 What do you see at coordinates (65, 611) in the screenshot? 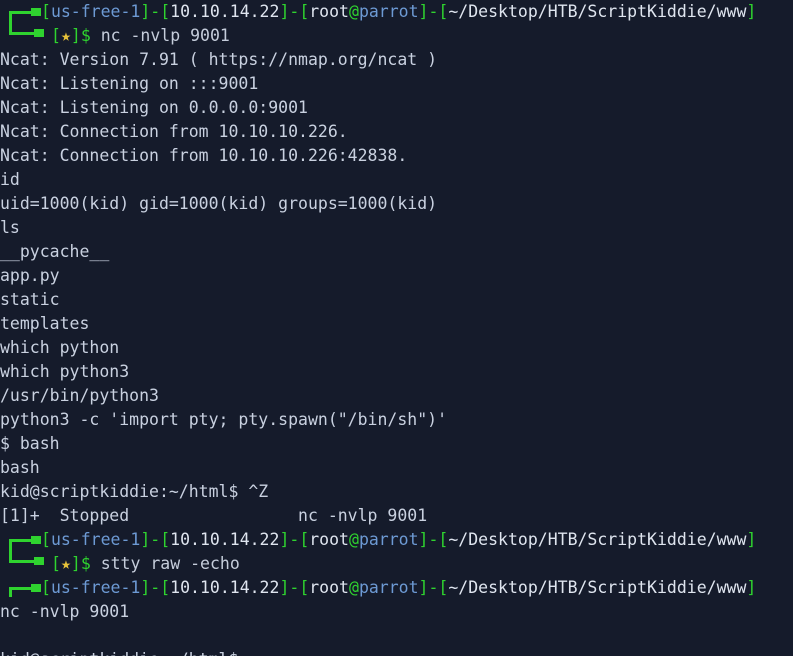
I see `echoed-command-nc-listen: nc -nvlp 9001` at bounding box center [65, 611].